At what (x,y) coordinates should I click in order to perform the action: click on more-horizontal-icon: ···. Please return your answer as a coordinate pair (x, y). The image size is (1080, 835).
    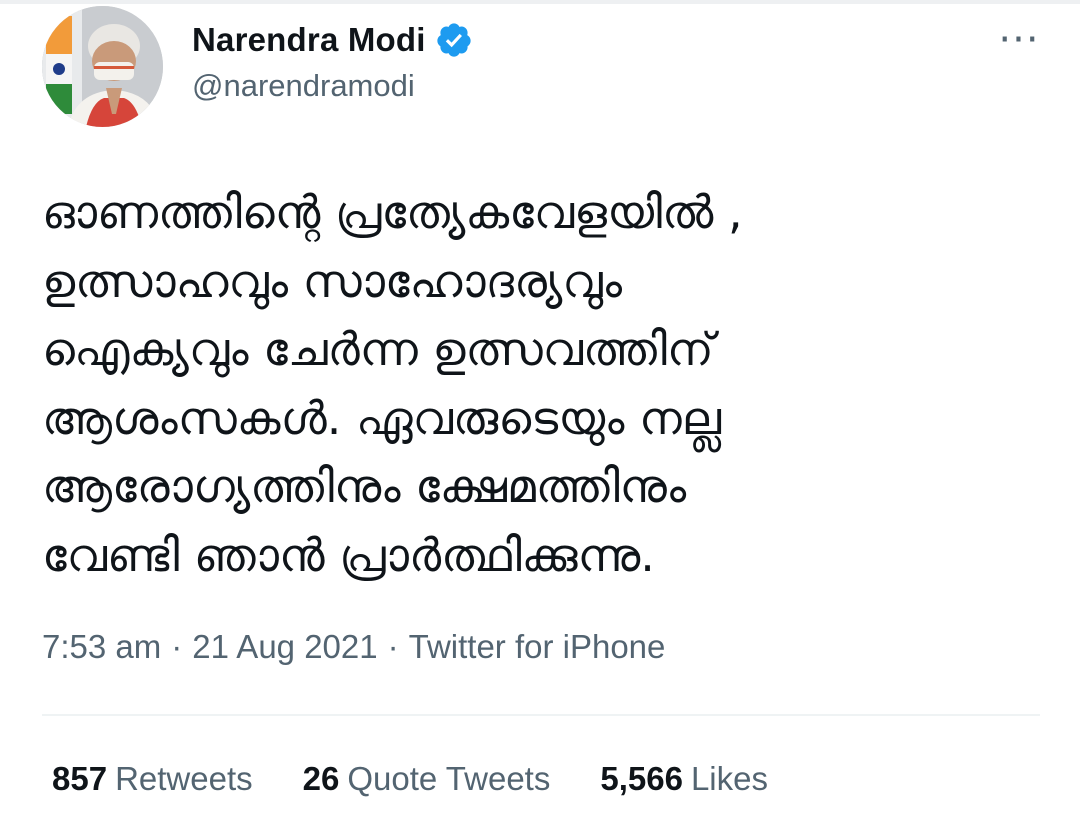
    Looking at the image, I should click on (1019, 40).